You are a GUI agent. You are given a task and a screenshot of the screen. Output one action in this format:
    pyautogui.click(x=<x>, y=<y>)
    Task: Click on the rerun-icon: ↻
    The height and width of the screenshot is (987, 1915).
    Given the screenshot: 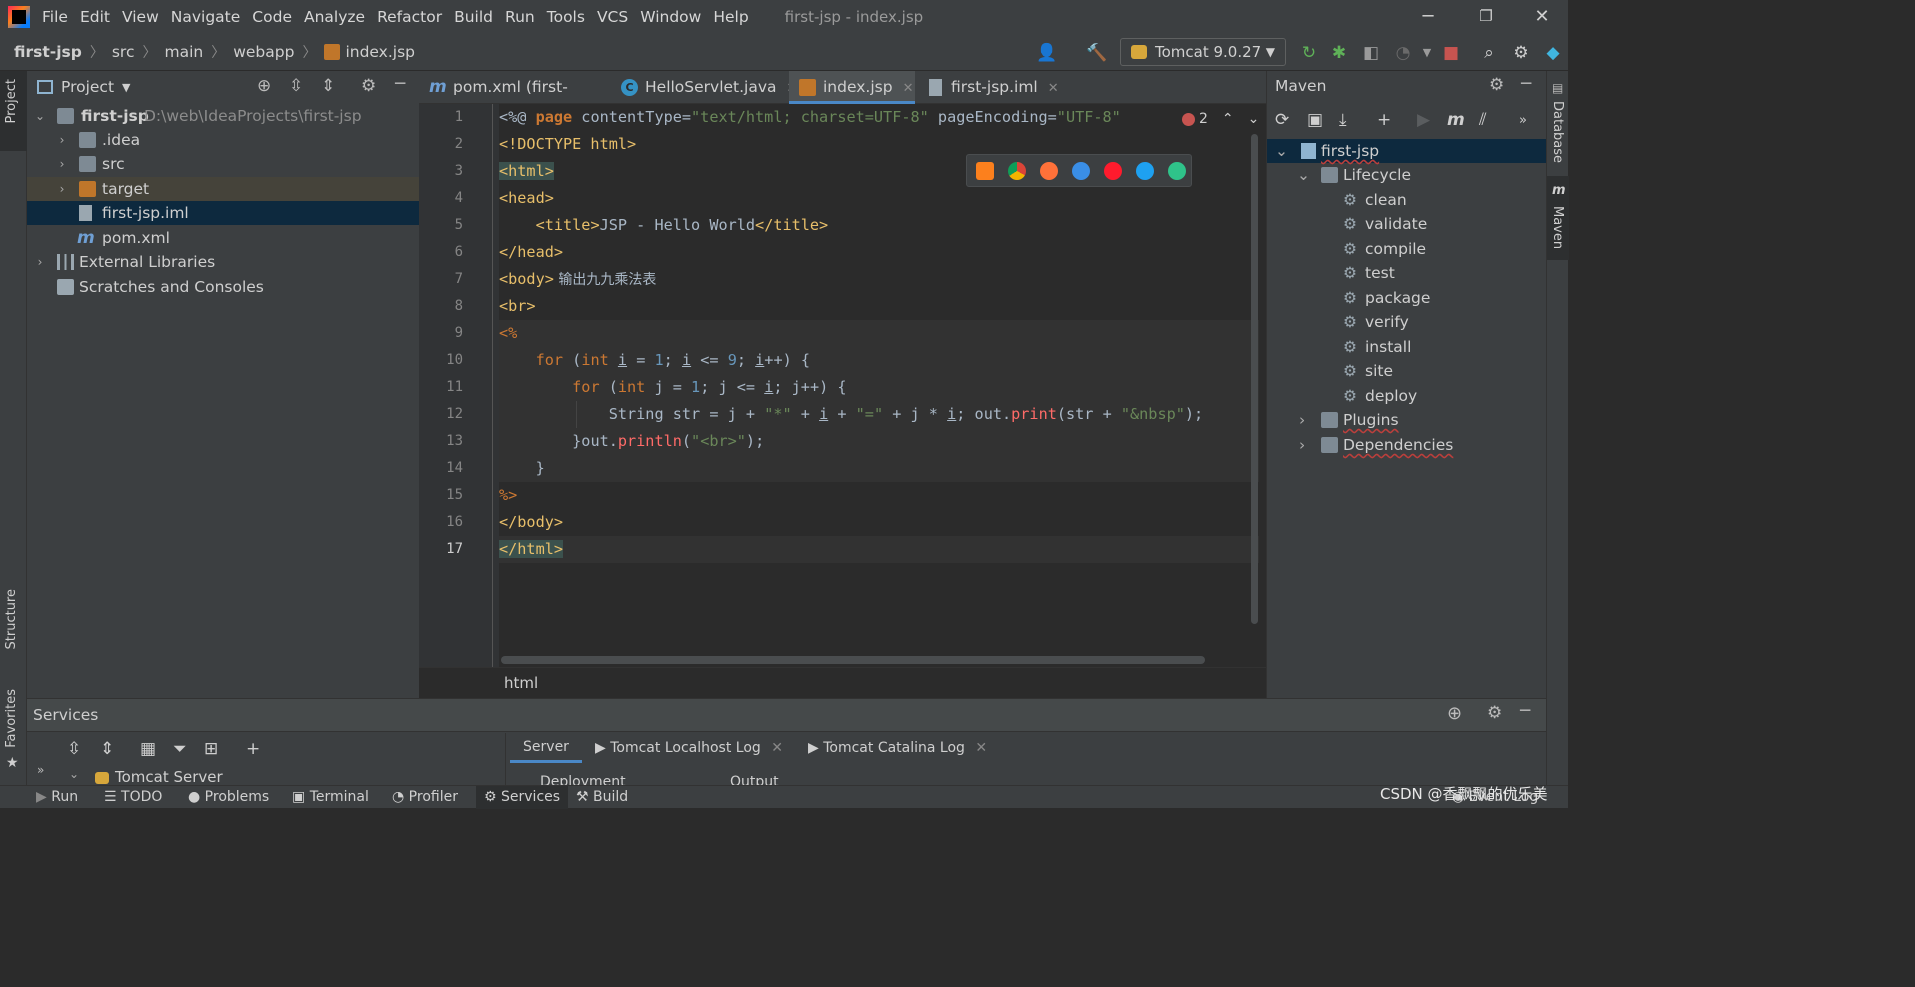 What is the action you would take?
    pyautogui.click(x=1309, y=53)
    